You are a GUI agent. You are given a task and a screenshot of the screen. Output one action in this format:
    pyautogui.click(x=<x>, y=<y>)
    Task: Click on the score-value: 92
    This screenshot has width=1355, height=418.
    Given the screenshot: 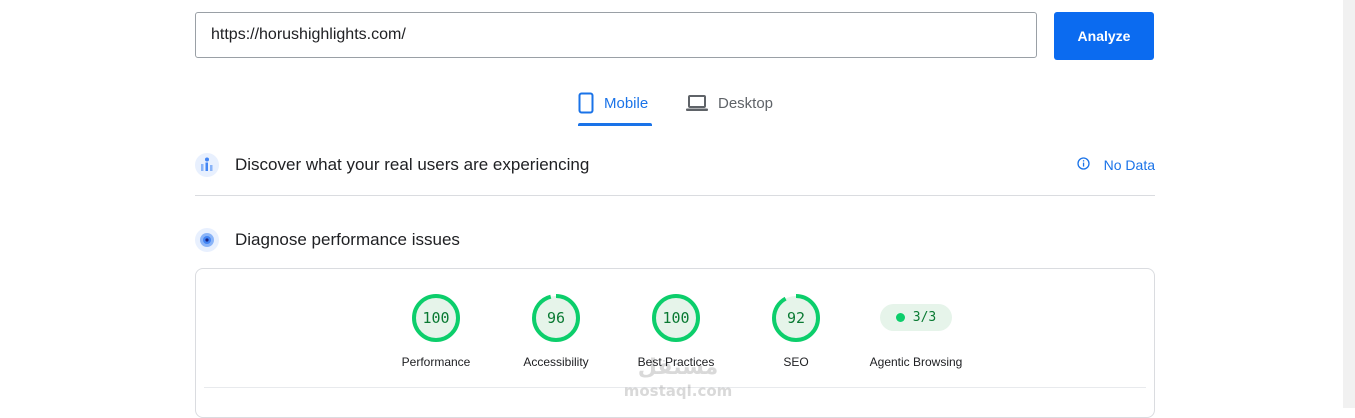 What is the action you would take?
    pyautogui.click(x=796, y=318)
    